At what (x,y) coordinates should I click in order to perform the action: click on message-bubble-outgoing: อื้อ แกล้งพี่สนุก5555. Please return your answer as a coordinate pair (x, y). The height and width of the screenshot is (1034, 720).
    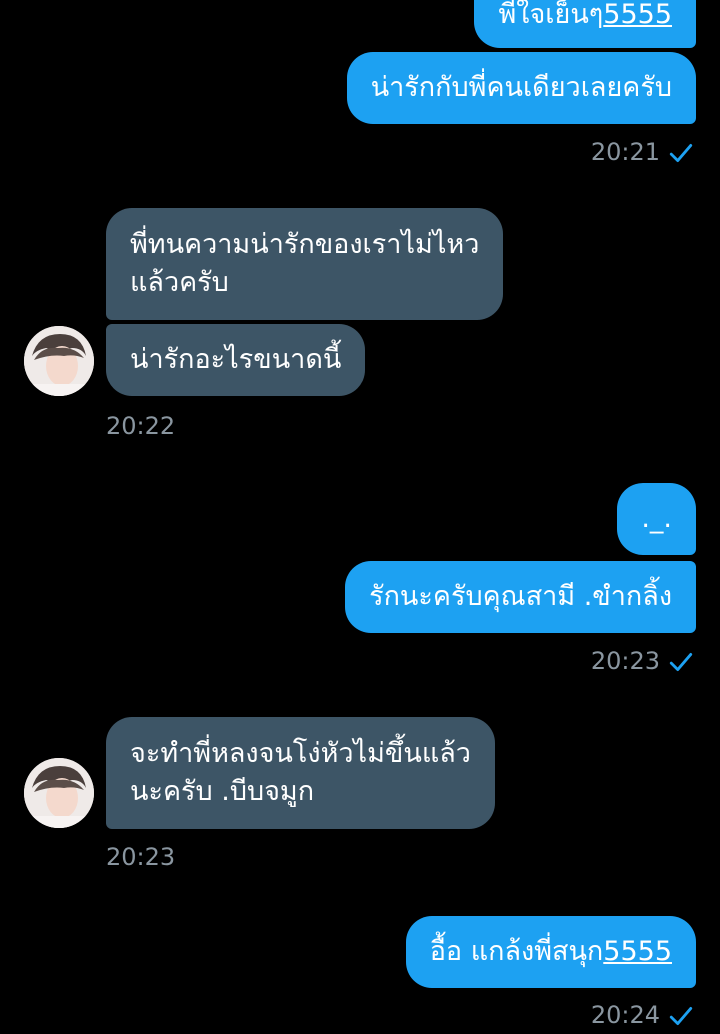
    Looking at the image, I should click on (550, 952).